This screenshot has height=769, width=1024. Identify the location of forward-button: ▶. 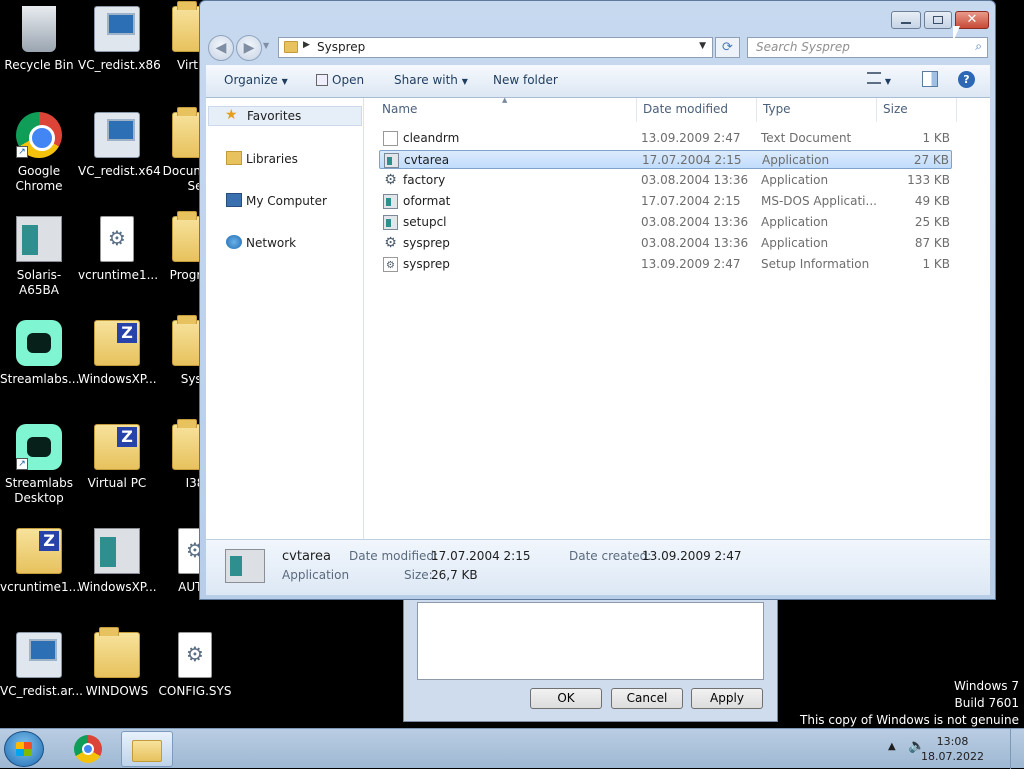
(249, 48).